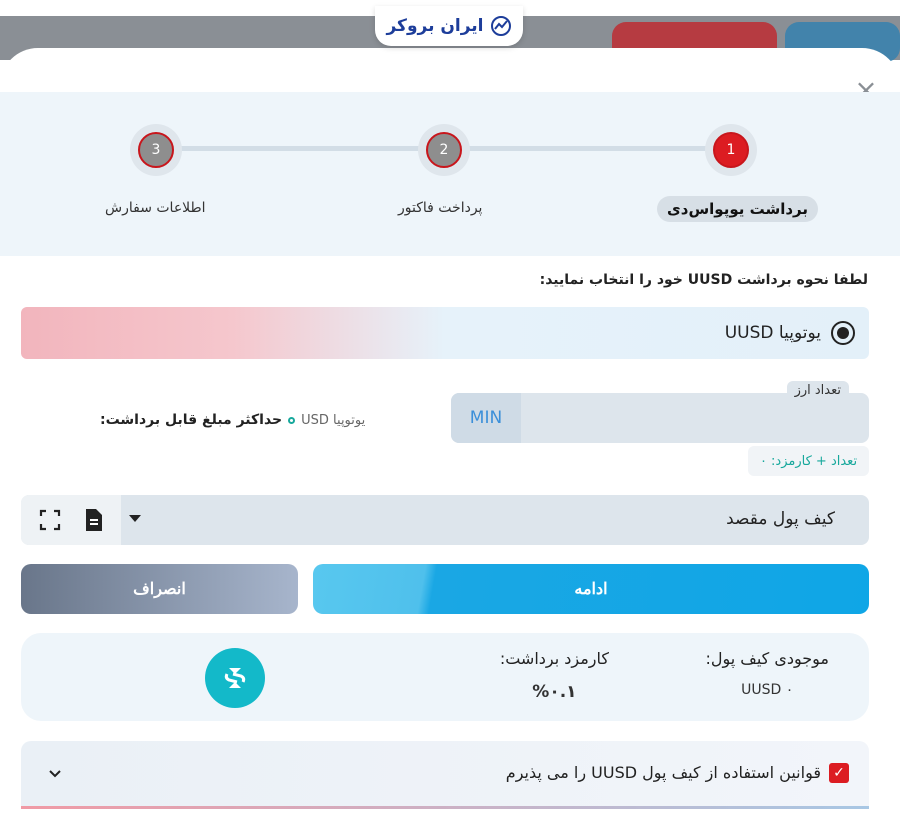 Image resolution: width=900 pixels, height=835 pixels. I want to click on step-3: 3, so click(156, 150).